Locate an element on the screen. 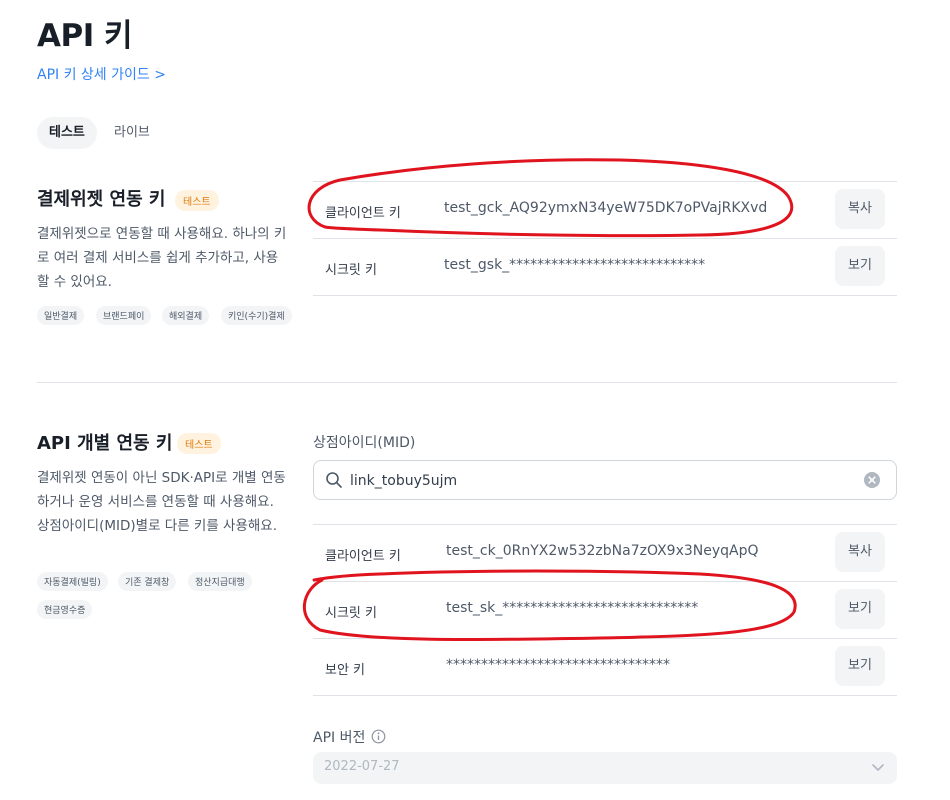 Image resolution: width=950 pixels, height=800 pixels. mid-input is located at coordinates (600, 481).